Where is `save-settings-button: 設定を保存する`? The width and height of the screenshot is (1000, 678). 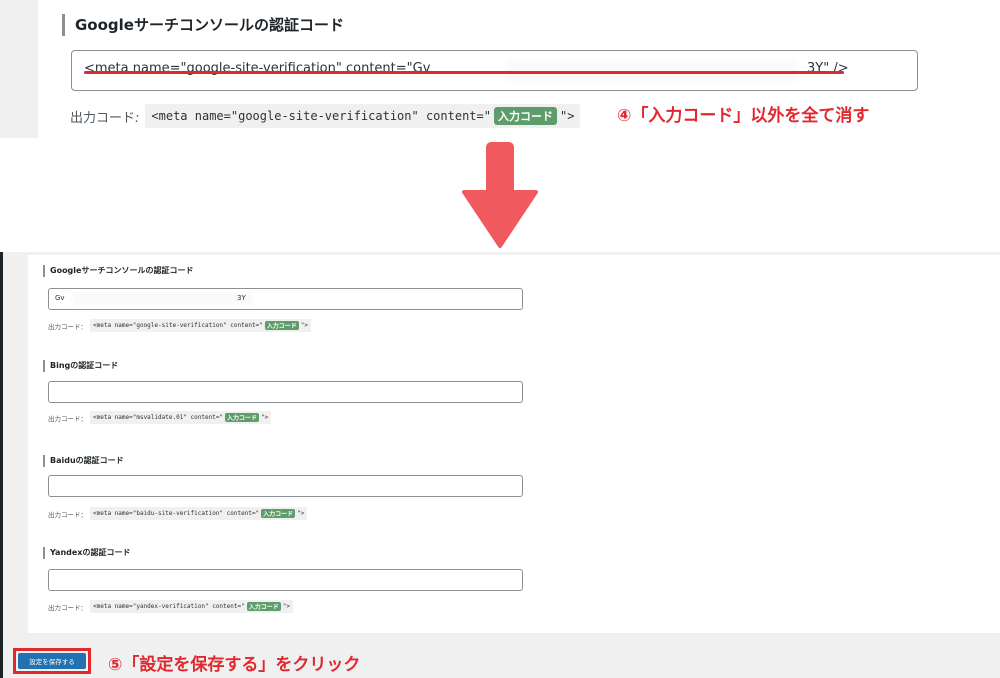 save-settings-button: 設定を保存する is located at coordinates (52, 661).